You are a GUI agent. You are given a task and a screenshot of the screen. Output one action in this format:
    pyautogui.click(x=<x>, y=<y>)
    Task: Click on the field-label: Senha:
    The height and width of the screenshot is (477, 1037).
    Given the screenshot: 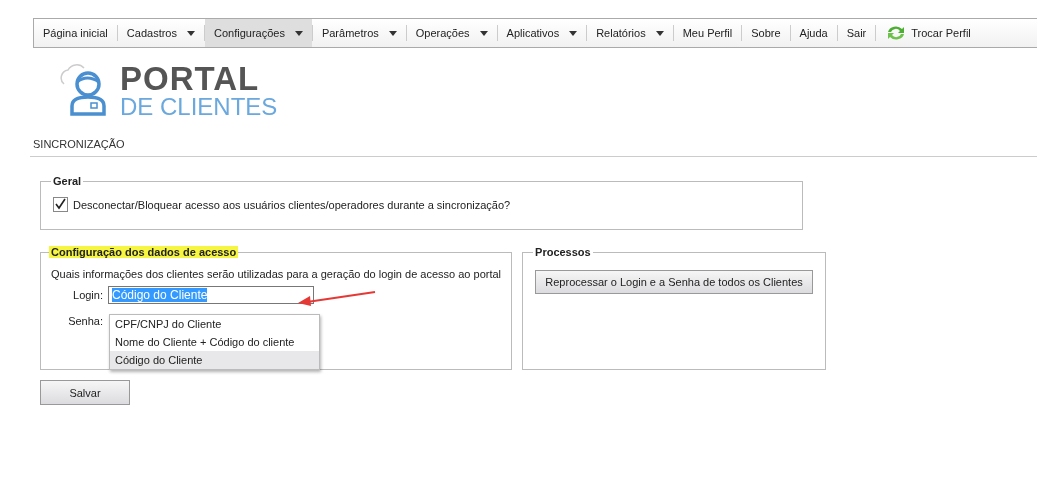 What is the action you would take?
    pyautogui.click(x=85, y=321)
    